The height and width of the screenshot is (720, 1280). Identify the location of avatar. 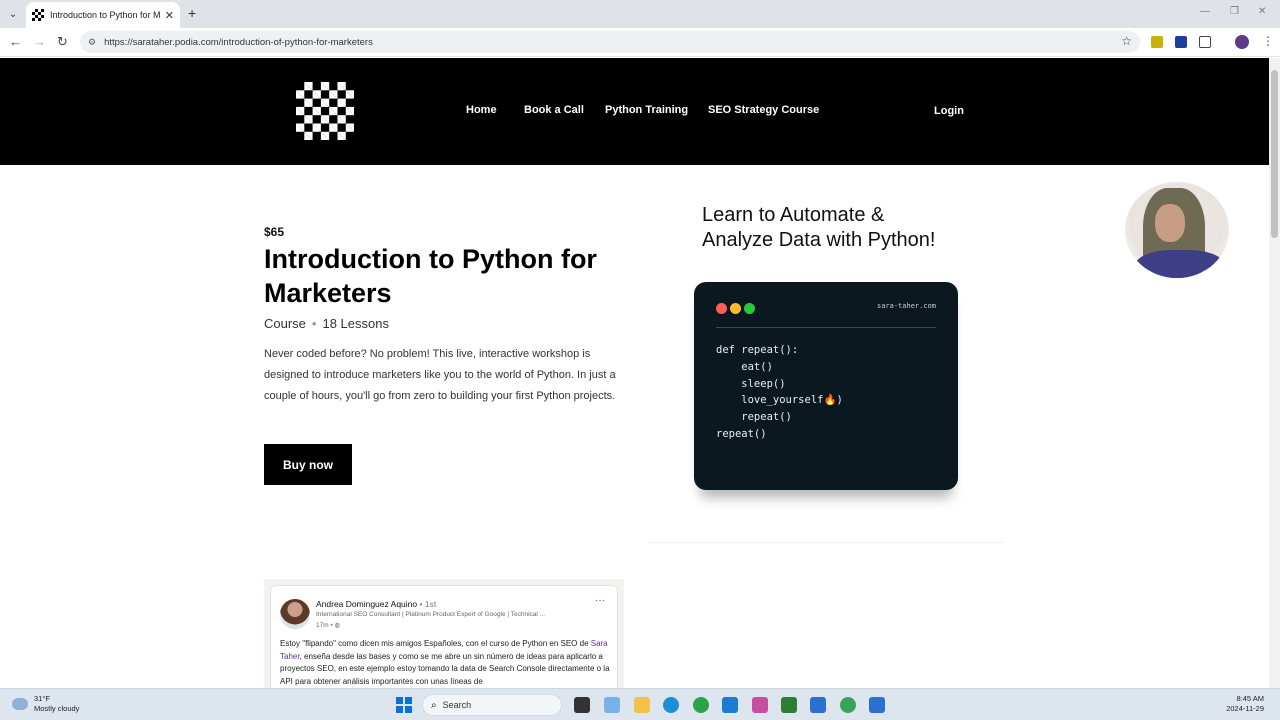
(295, 614).